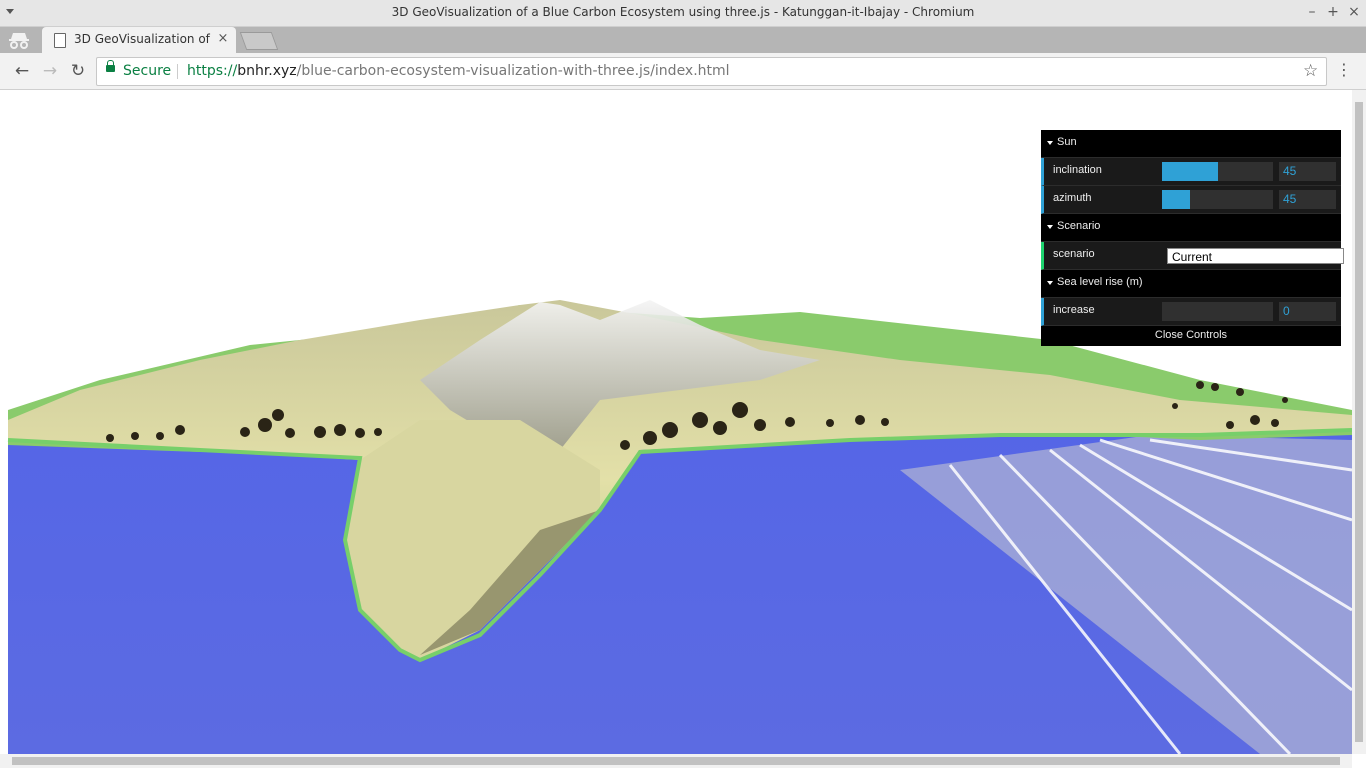  I want to click on folder-sea-level-title: Sea level rise (m), so click(1100, 282).